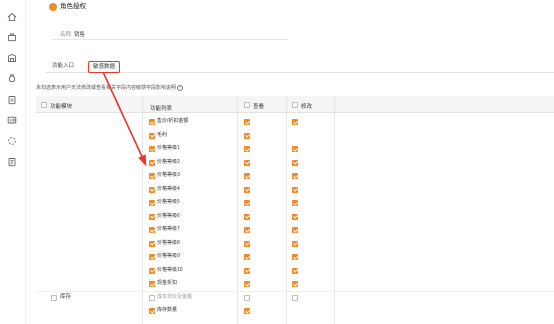 The height and width of the screenshot is (324, 554). Describe the element at coordinates (175, 296) in the screenshot. I see `field-label: 成本单价及金额` at that location.